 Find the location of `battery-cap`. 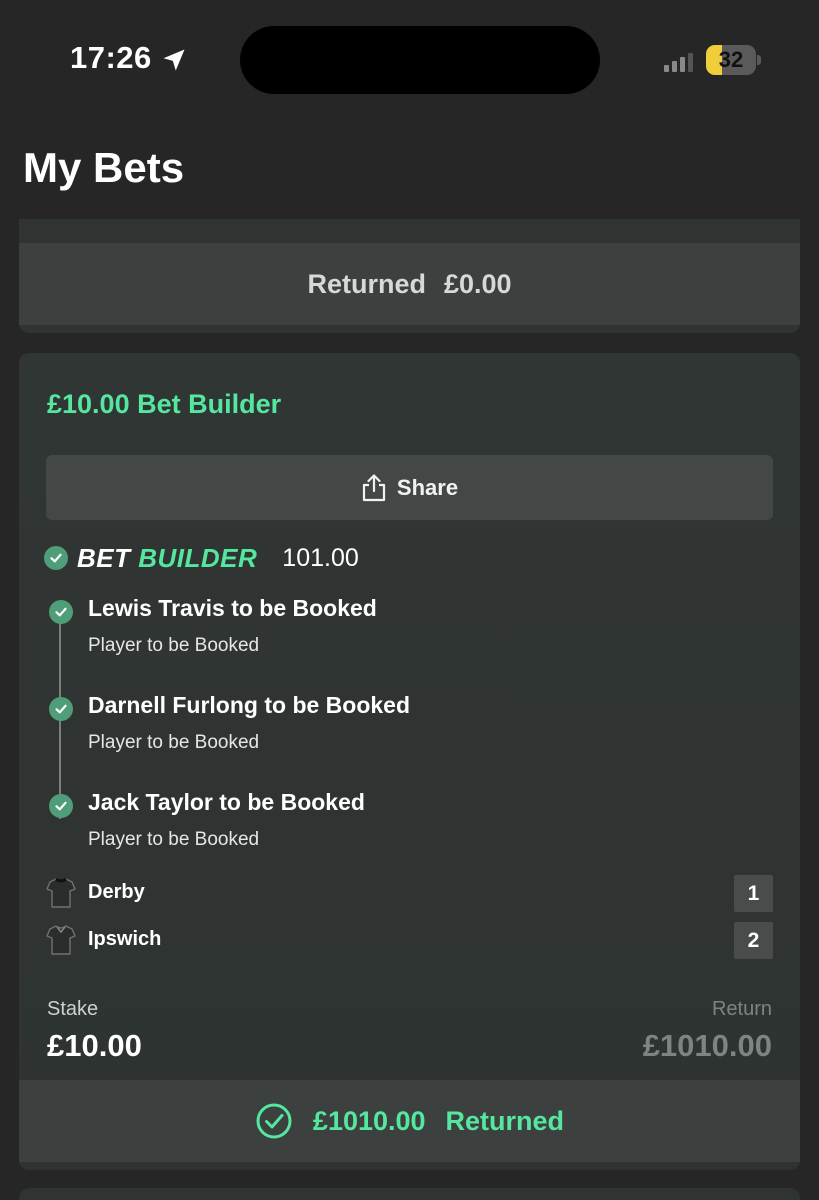

battery-cap is located at coordinates (759, 60).